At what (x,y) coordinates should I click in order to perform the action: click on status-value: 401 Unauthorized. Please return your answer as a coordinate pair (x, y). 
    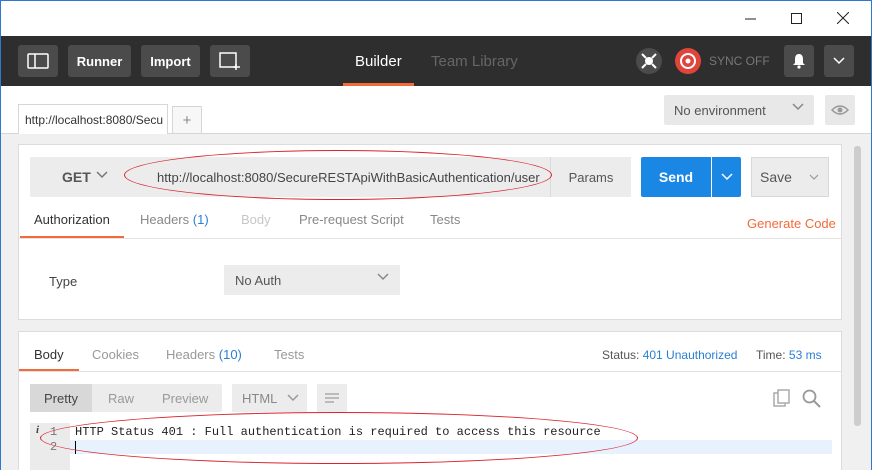
    Looking at the image, I should click on (690, 355).